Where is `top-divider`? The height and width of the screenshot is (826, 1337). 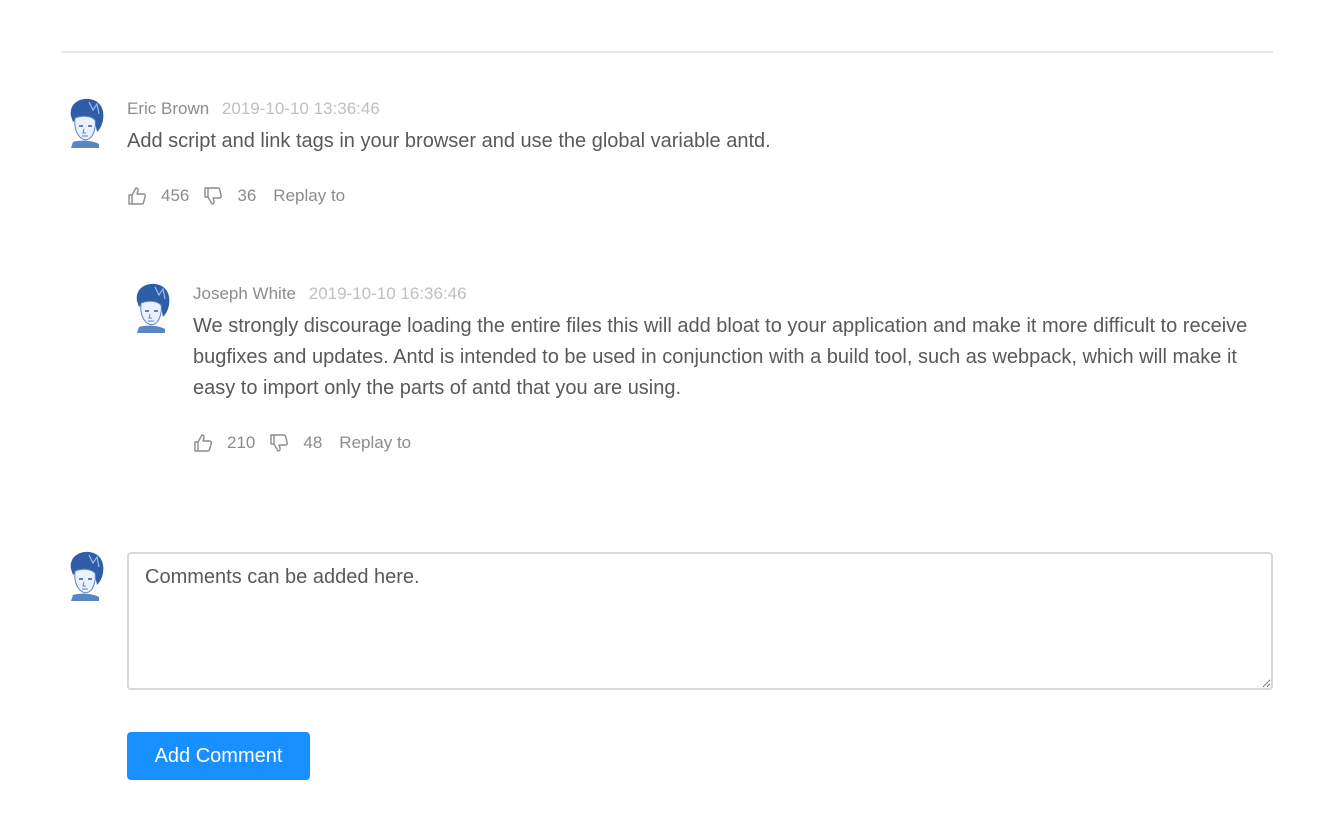 top-divider is located at coordinates (667, 52).